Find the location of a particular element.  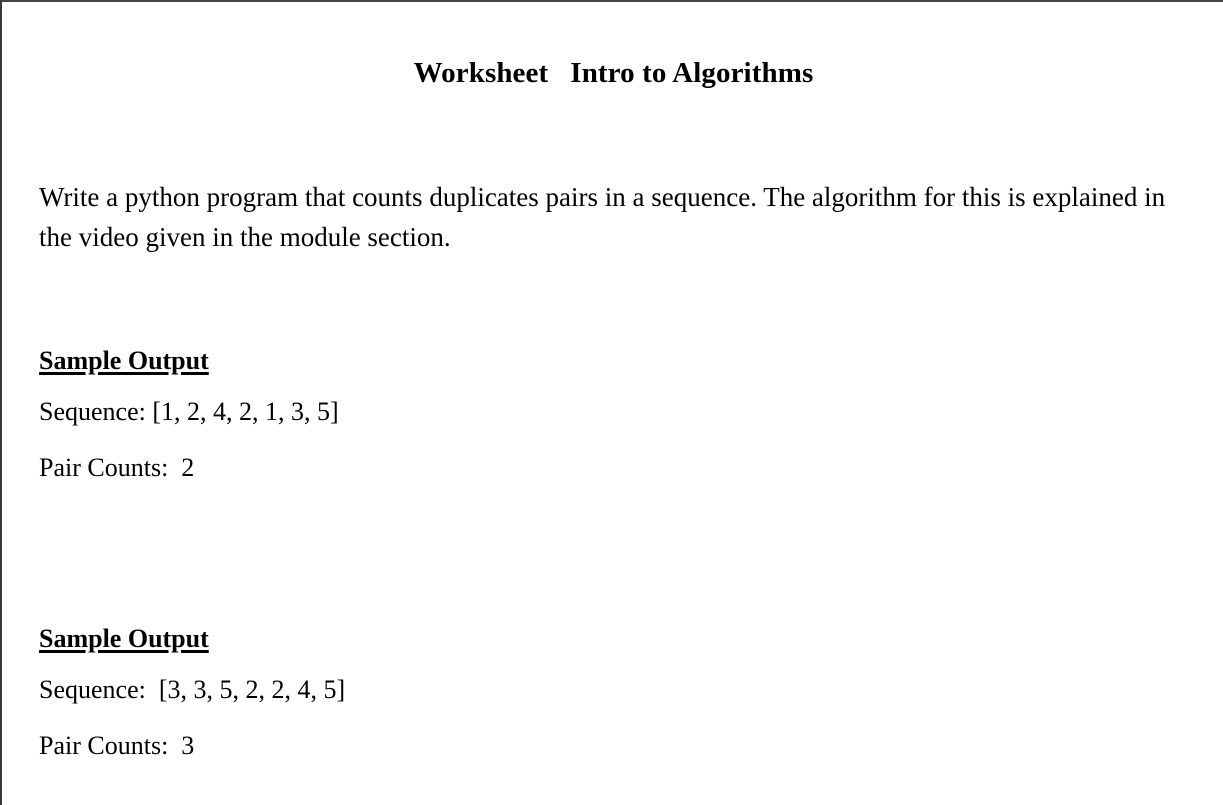

pair-counts-line: Pair Counts: 2 is located at coordinates (117, 467).